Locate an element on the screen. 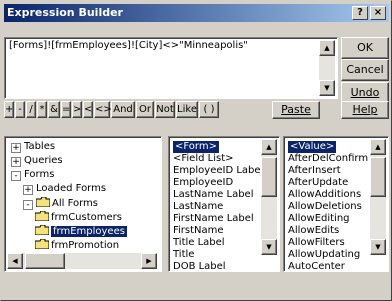 The image size is (392, 301). tree-item-label: Tables is located at coordinates (40, 146).